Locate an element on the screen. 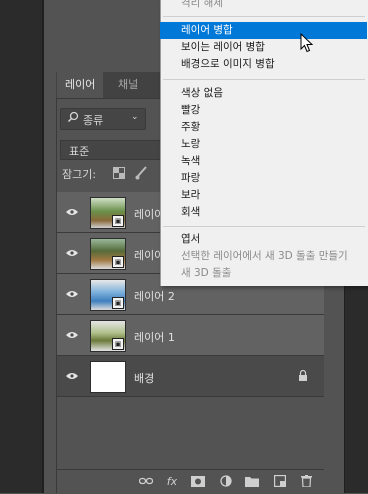  layer-thumbnail is located at coordinates (108, 377).